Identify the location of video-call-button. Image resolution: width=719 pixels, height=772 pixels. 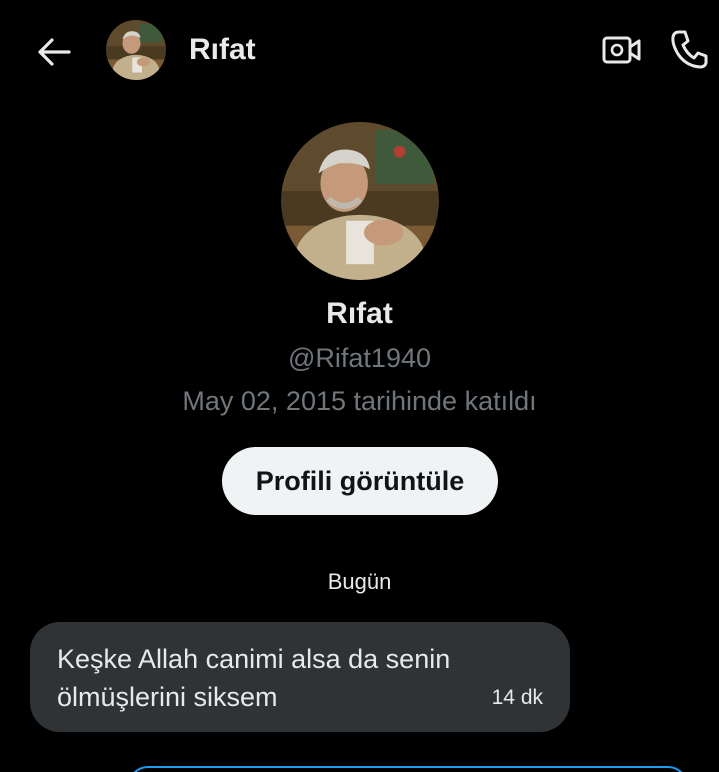
(622, 50).